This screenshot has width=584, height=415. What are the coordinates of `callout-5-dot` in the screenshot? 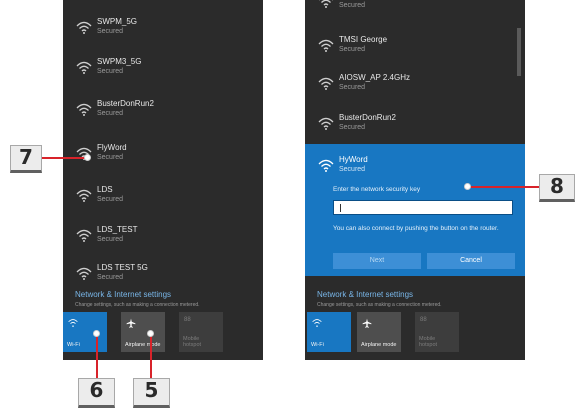 It's located at (150, 333).